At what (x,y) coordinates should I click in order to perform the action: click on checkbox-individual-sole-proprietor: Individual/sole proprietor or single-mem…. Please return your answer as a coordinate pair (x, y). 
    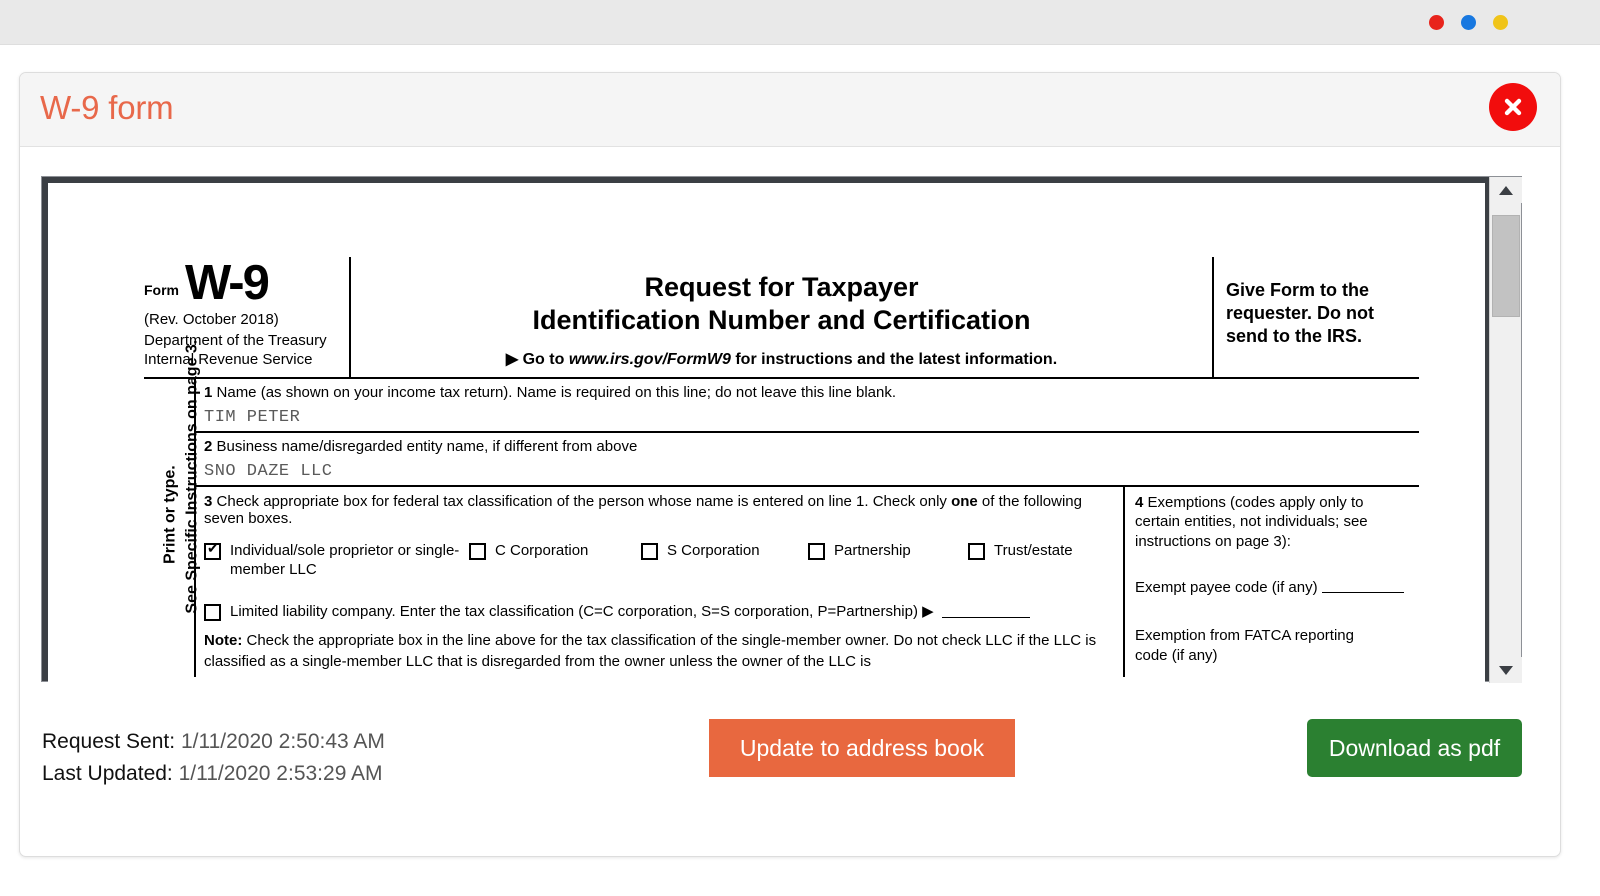
    Looking at the image, I should click on (336, 560).